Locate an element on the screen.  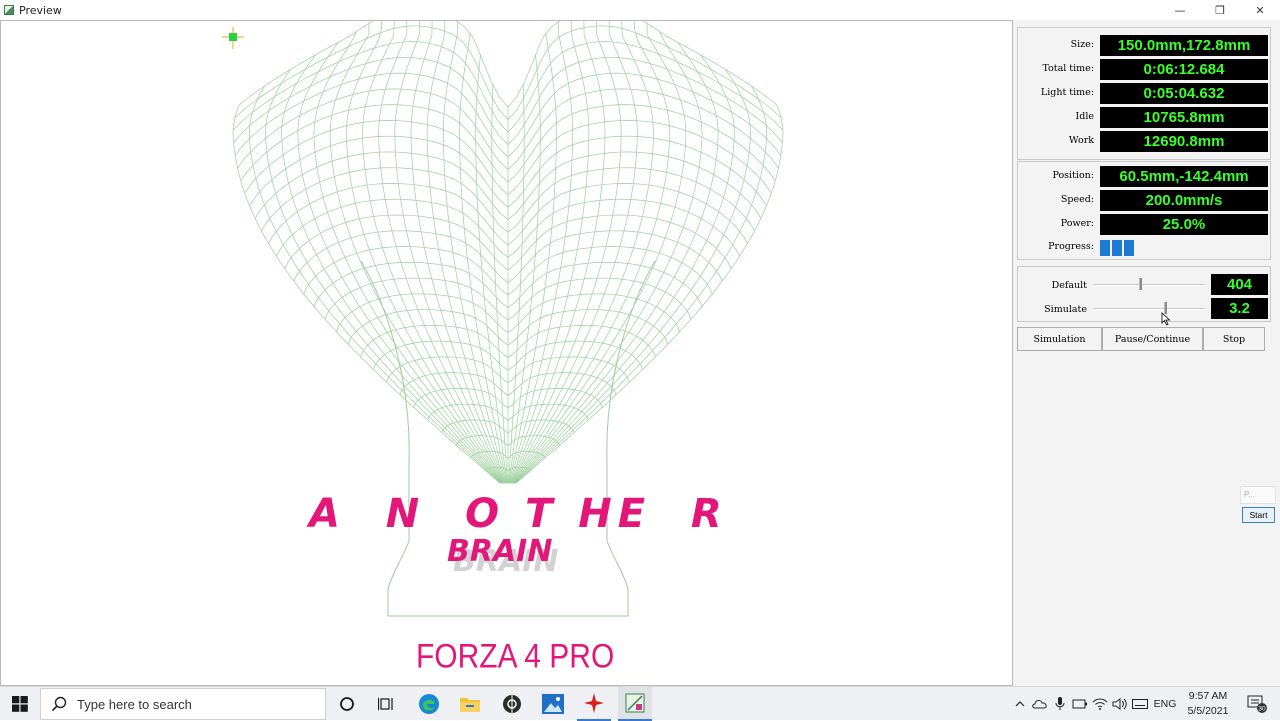
battery-icon is located at coordinates (1080, 704).